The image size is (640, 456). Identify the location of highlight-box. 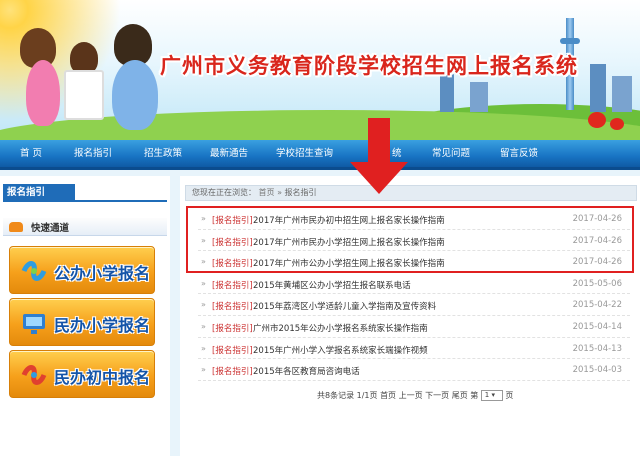
(410, 239).